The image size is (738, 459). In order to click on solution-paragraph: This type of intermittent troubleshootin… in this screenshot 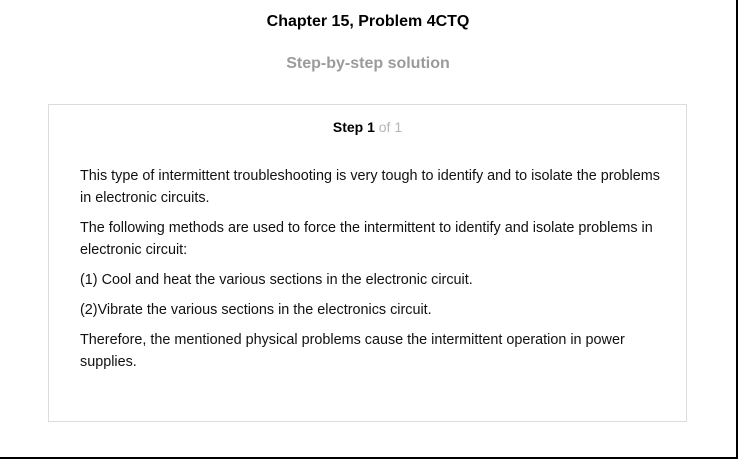, I will do `click(370, 187)`.